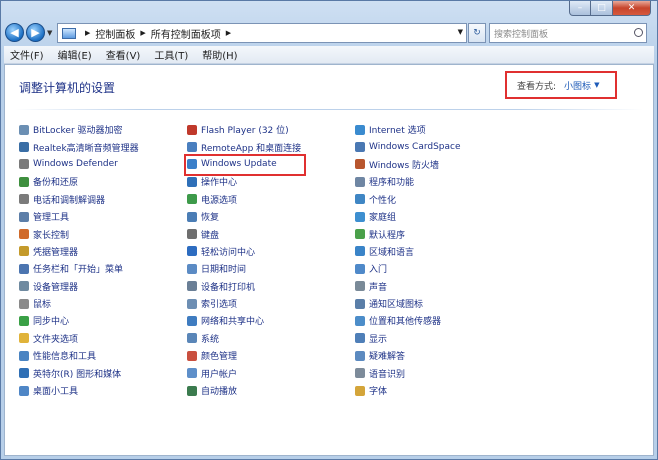 The image size is (658, 460). Describe the element at coordinates (272, 372) in the screenshot. I see `control-panel-item: 用户帐户` at that location.